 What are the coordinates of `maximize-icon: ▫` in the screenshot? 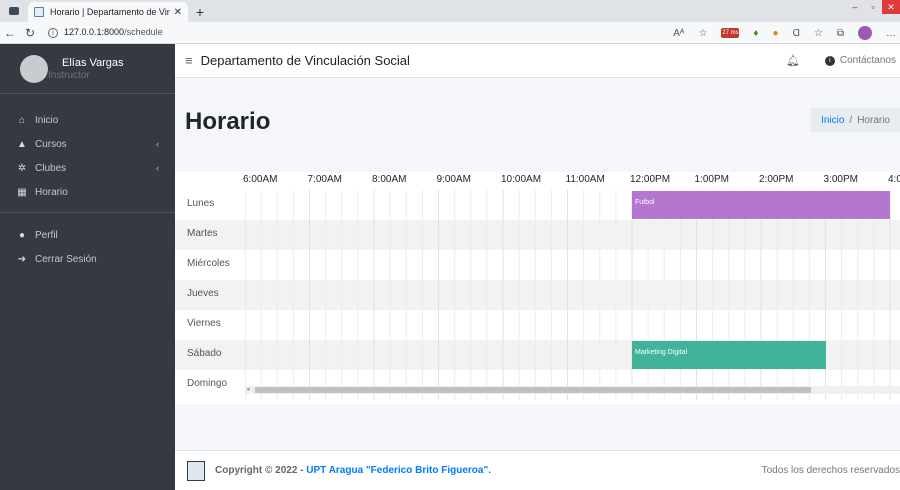 It's located at (873, 7).